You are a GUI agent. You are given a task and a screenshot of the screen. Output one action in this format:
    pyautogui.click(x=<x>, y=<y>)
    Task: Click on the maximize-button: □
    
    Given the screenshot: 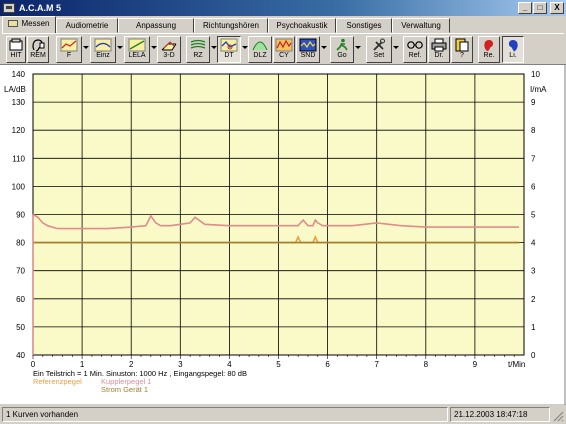 What is the action you would take?
    pyautogui.click(x=540, y=8)
    